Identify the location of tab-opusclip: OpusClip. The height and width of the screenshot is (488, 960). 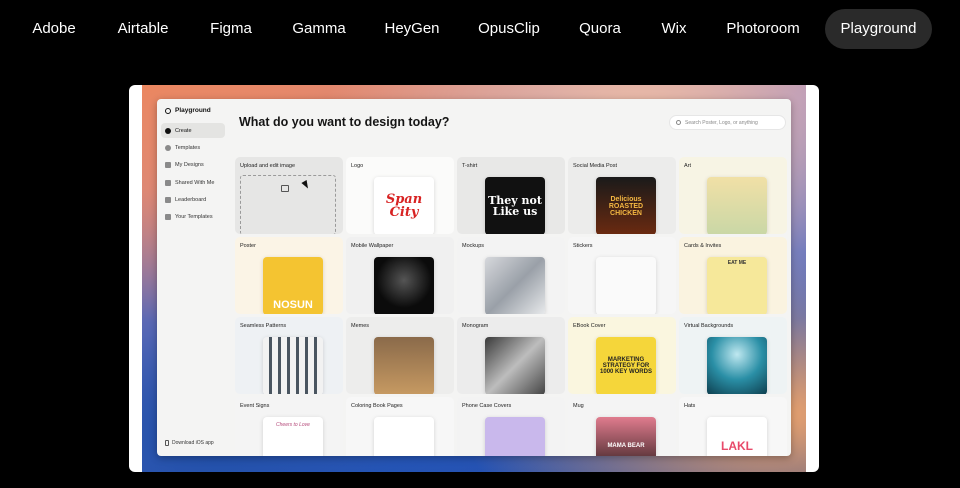
(509, 29).